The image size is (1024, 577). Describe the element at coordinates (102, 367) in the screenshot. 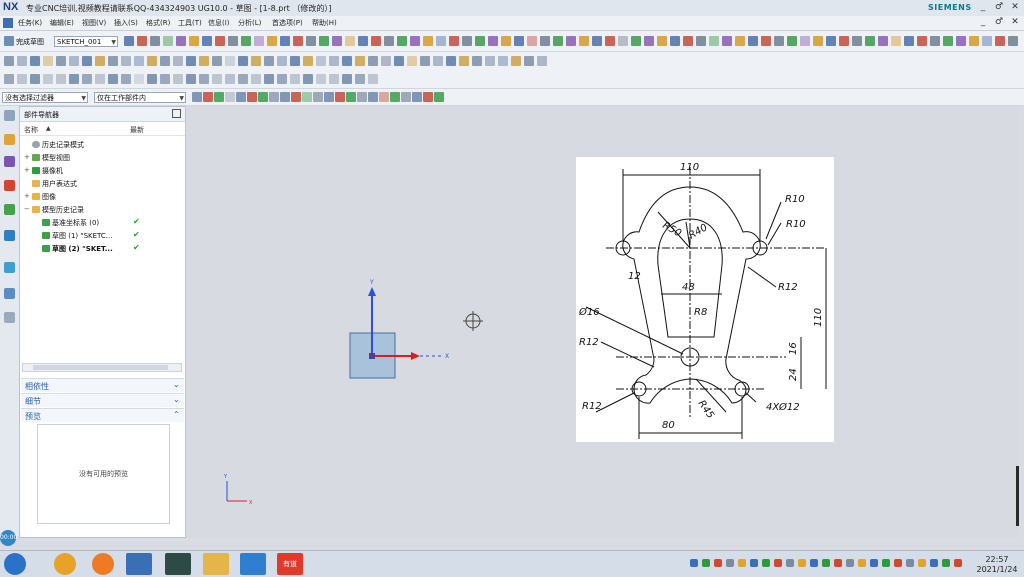

I see `horizontal-scrollbar` at that location.